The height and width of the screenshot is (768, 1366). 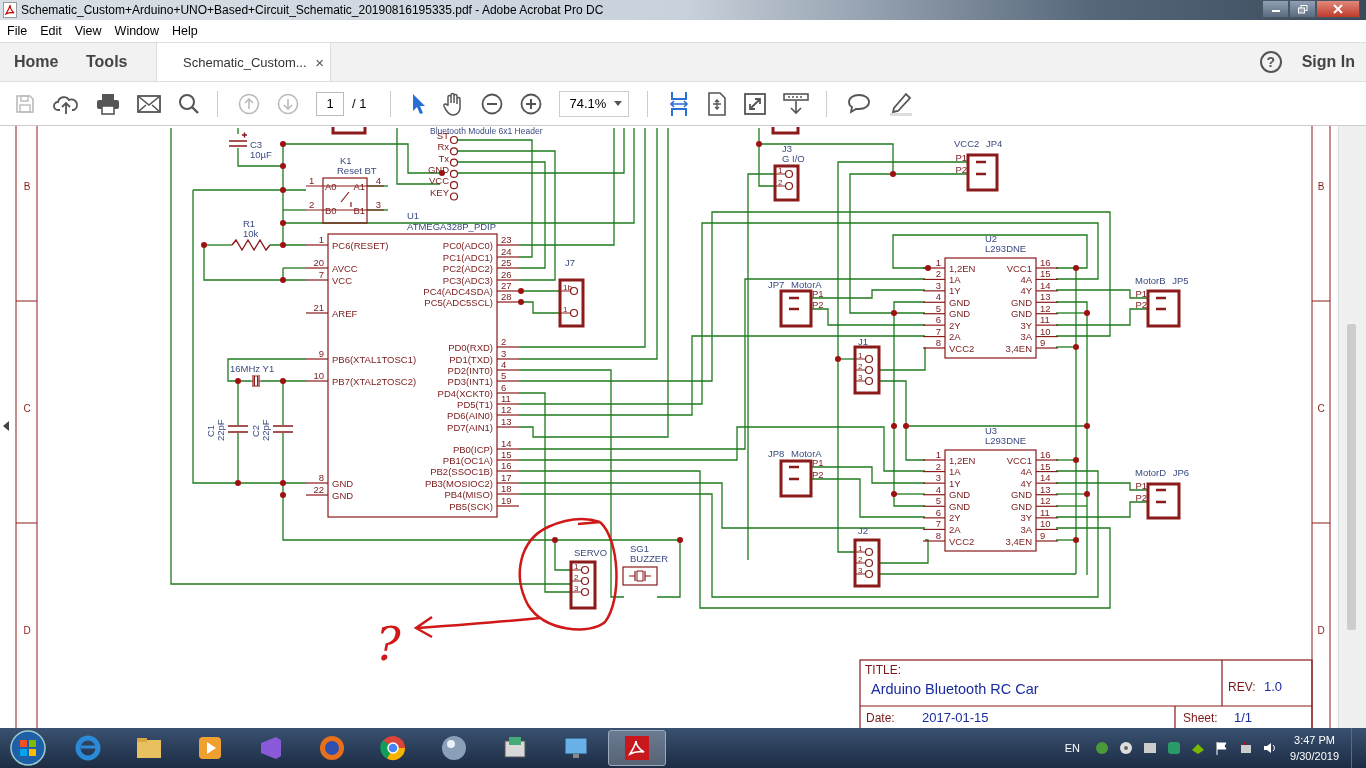 What do you see at coordinates (472, 449) in the screenshot?
I see `pin-name: PB0(ICP)` at bounding box center [472, 449].